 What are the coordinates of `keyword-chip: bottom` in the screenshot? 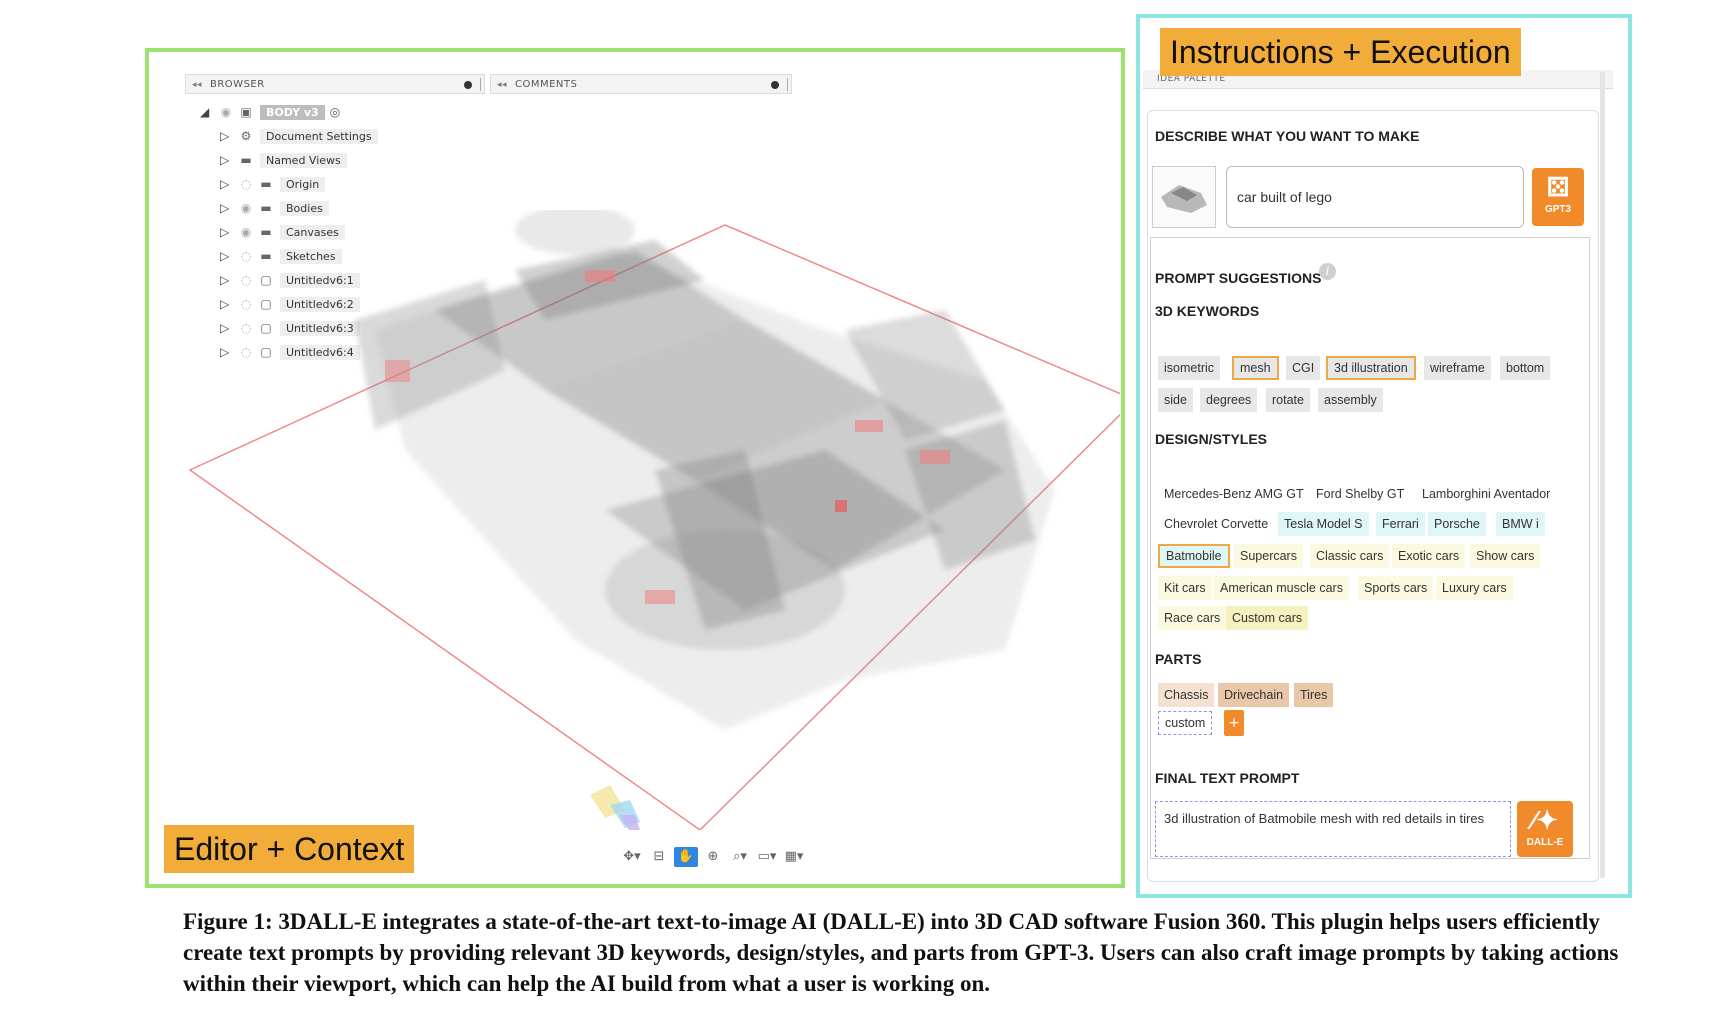 It's located at (1525, 368).